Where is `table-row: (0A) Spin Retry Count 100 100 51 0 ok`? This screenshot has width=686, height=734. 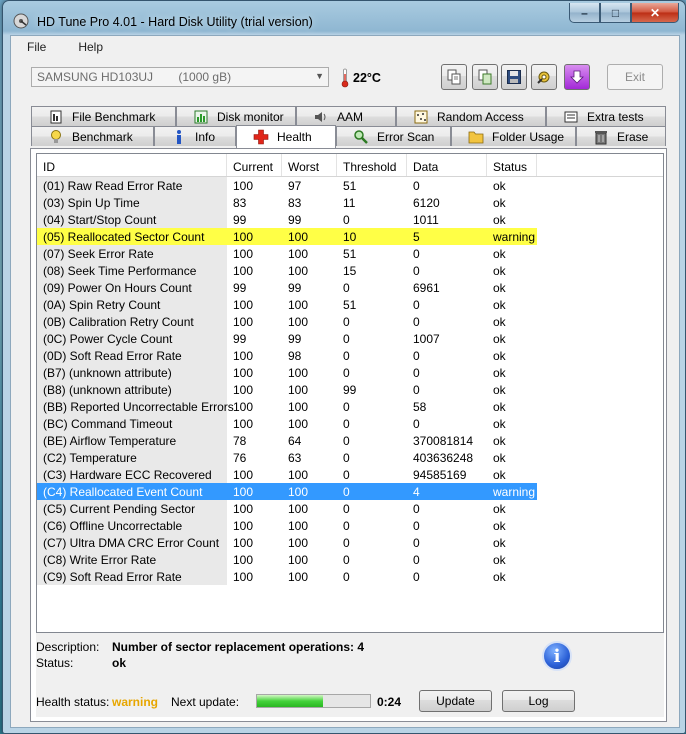 table-row: (0A) Spin Retry Count 100 100 51 0 ok is located at coordinates (350, 304).